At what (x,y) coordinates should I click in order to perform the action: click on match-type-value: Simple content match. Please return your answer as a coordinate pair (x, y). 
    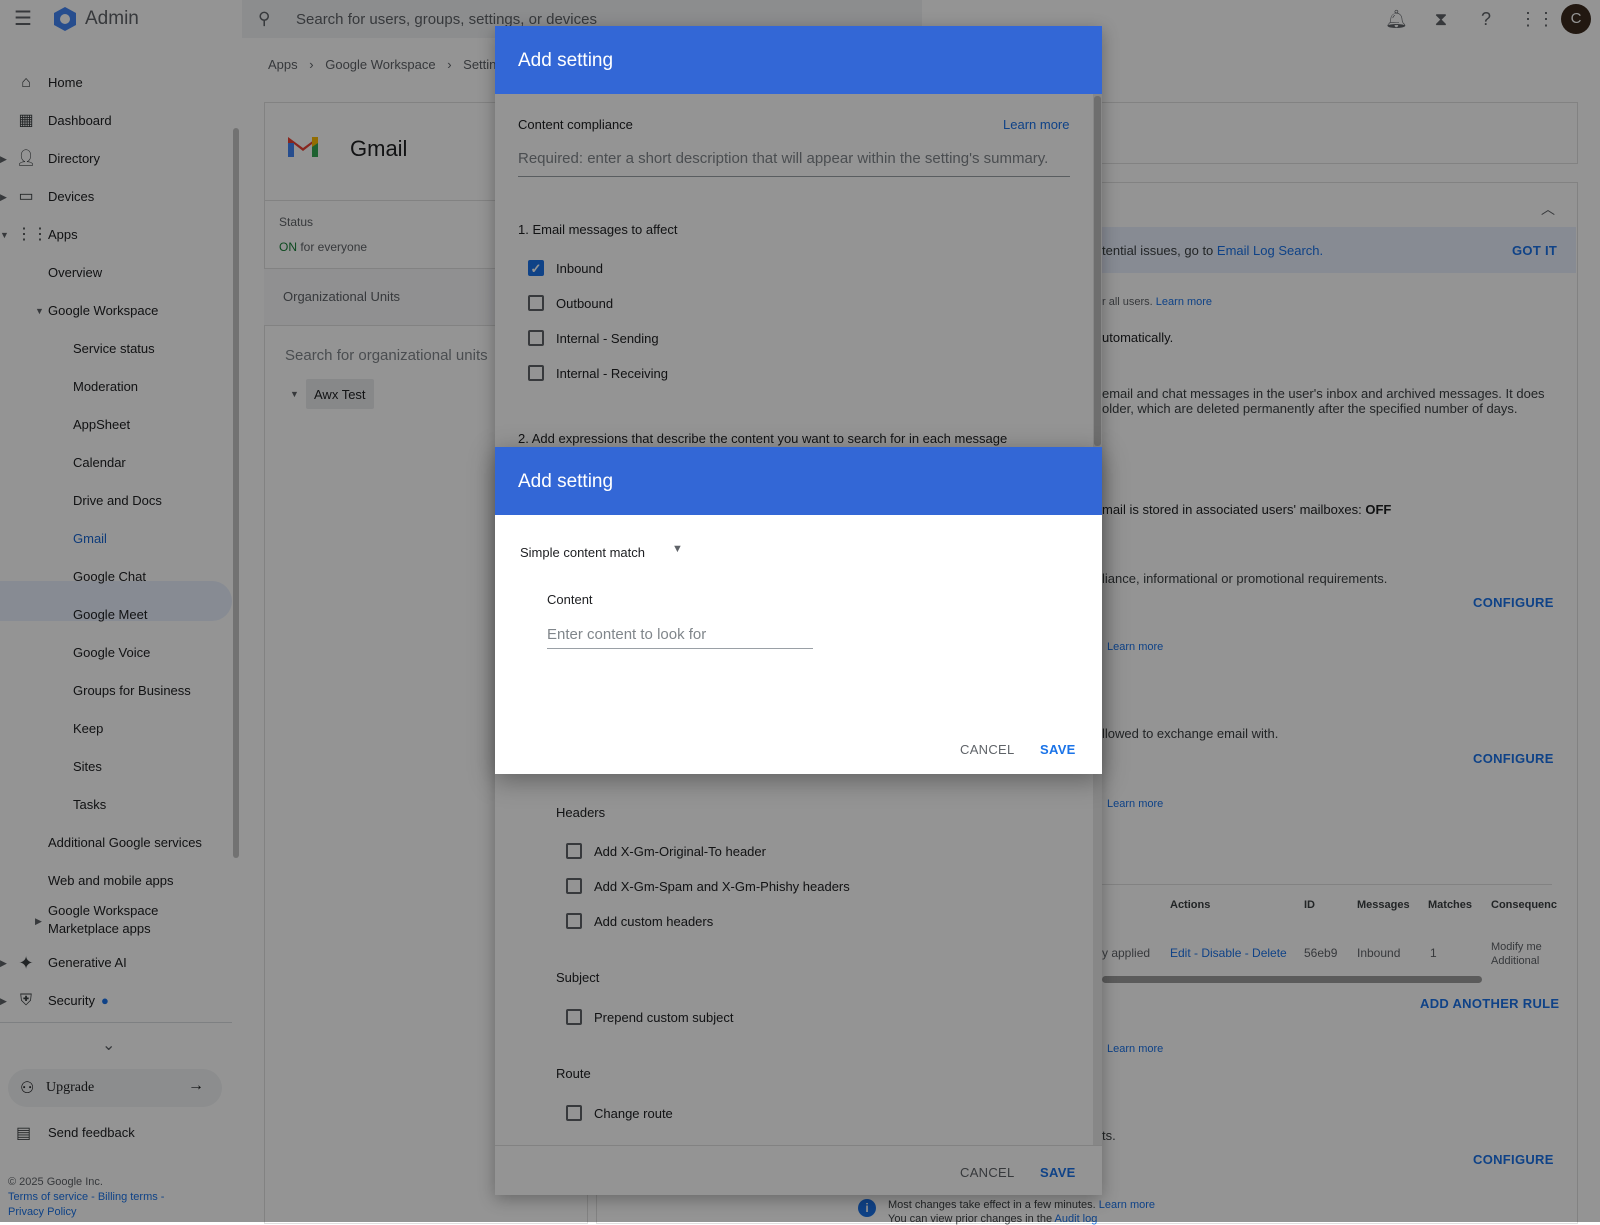
    Looking at the image, I should click on (583, 552).